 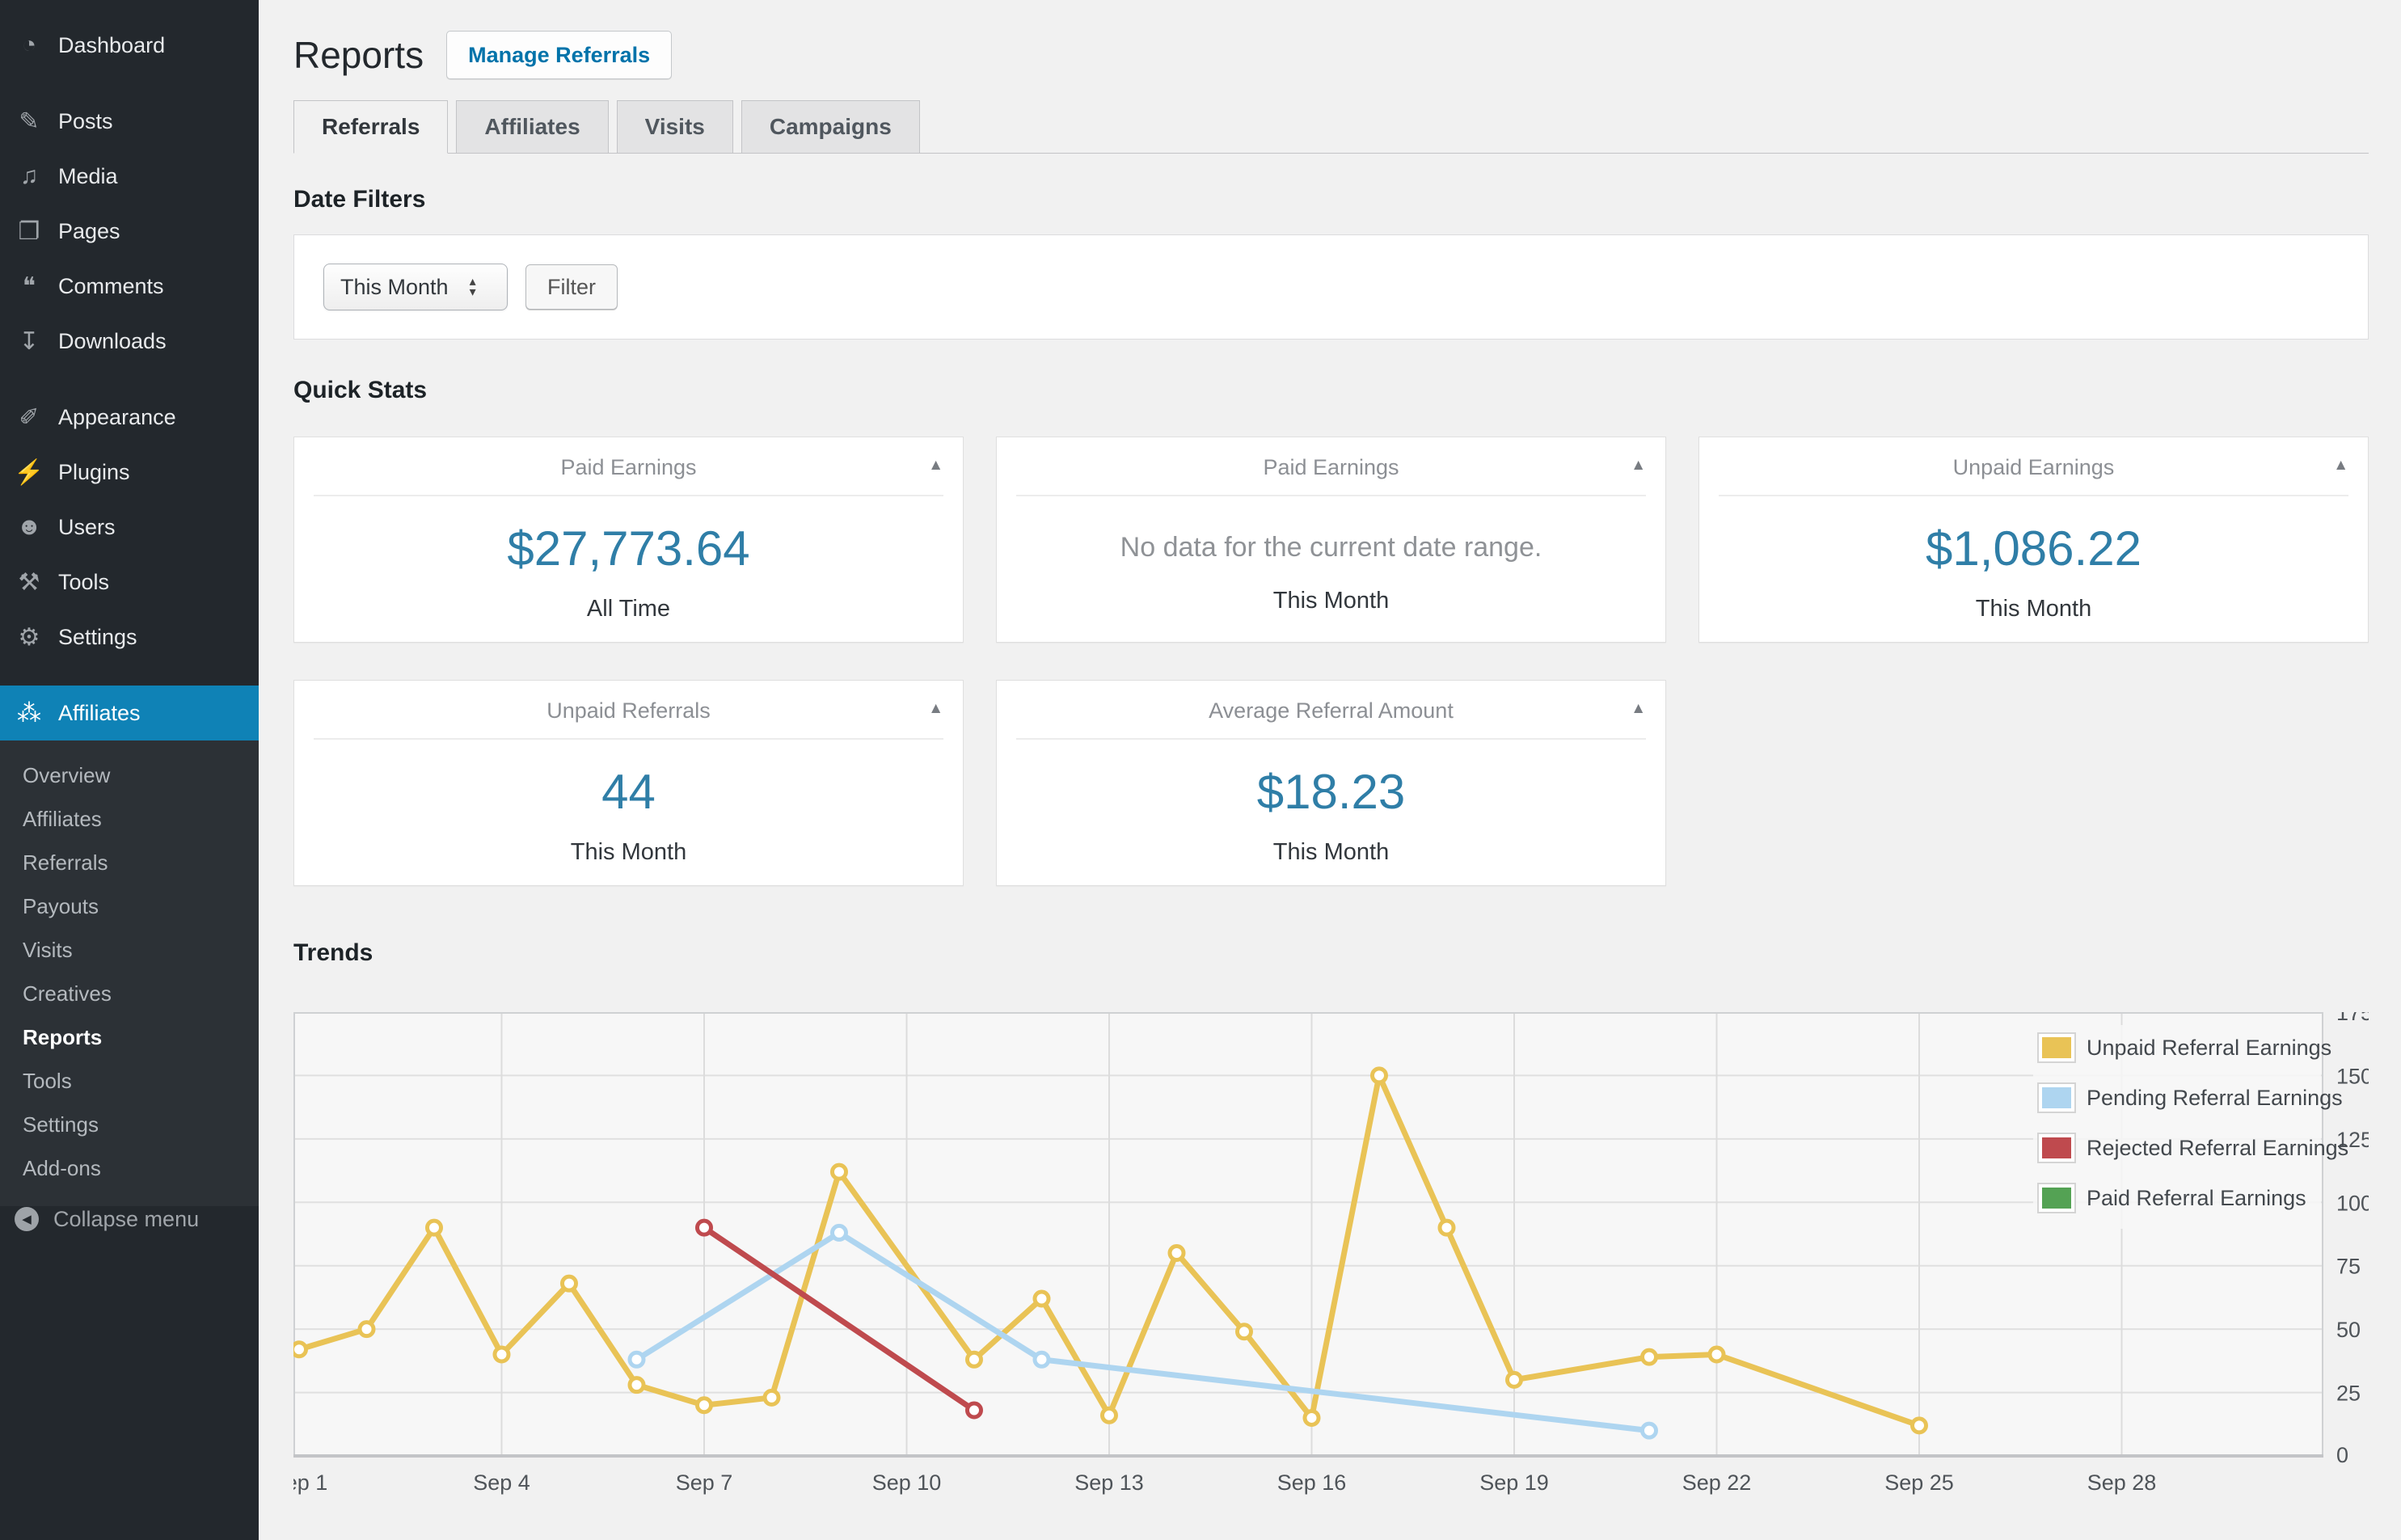 What do you see at coordinates (129, 232) in the screenshot?
I see `sidebar-item-pages: ❐ Pages` at bounding box center [129, 232].